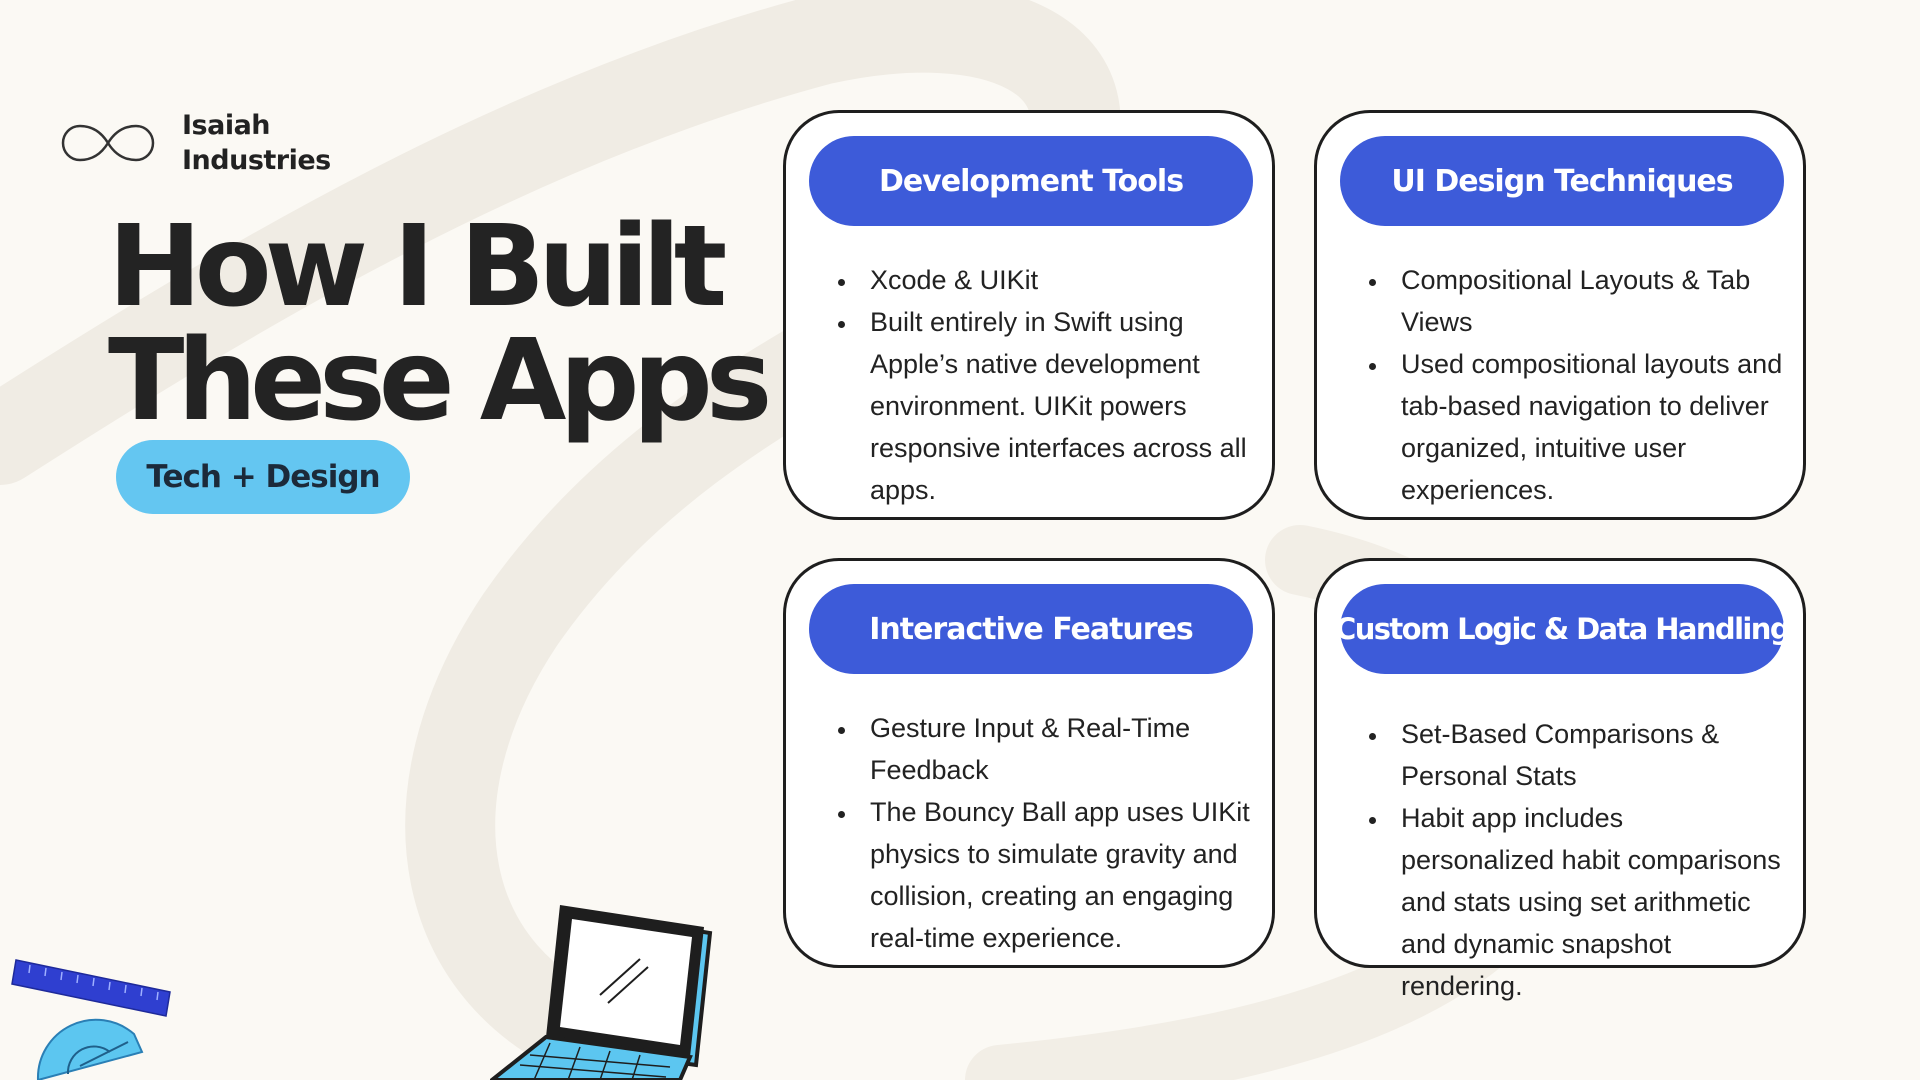 This screenshot has width=1920, height=1080. What do you see at coordinates (1586, 301) in the screenshot?
I see `list-item: Compositional Layouts & Tab Views` at bounding box center [1586, 301].